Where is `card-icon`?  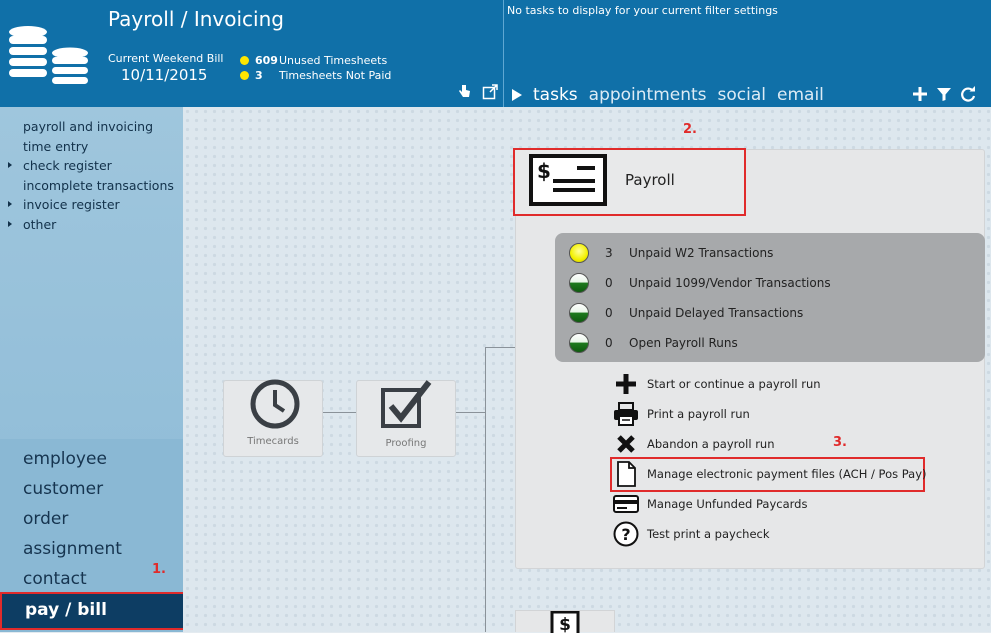 card-icon is located at coordinates (626, 504).